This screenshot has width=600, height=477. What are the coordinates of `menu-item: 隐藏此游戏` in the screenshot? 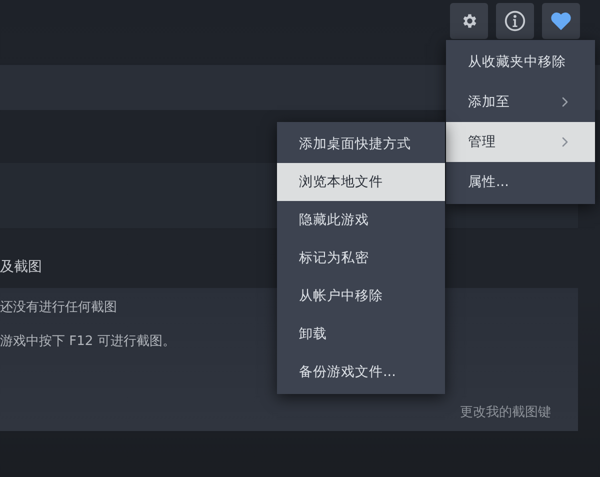 It's located at (361, 220).